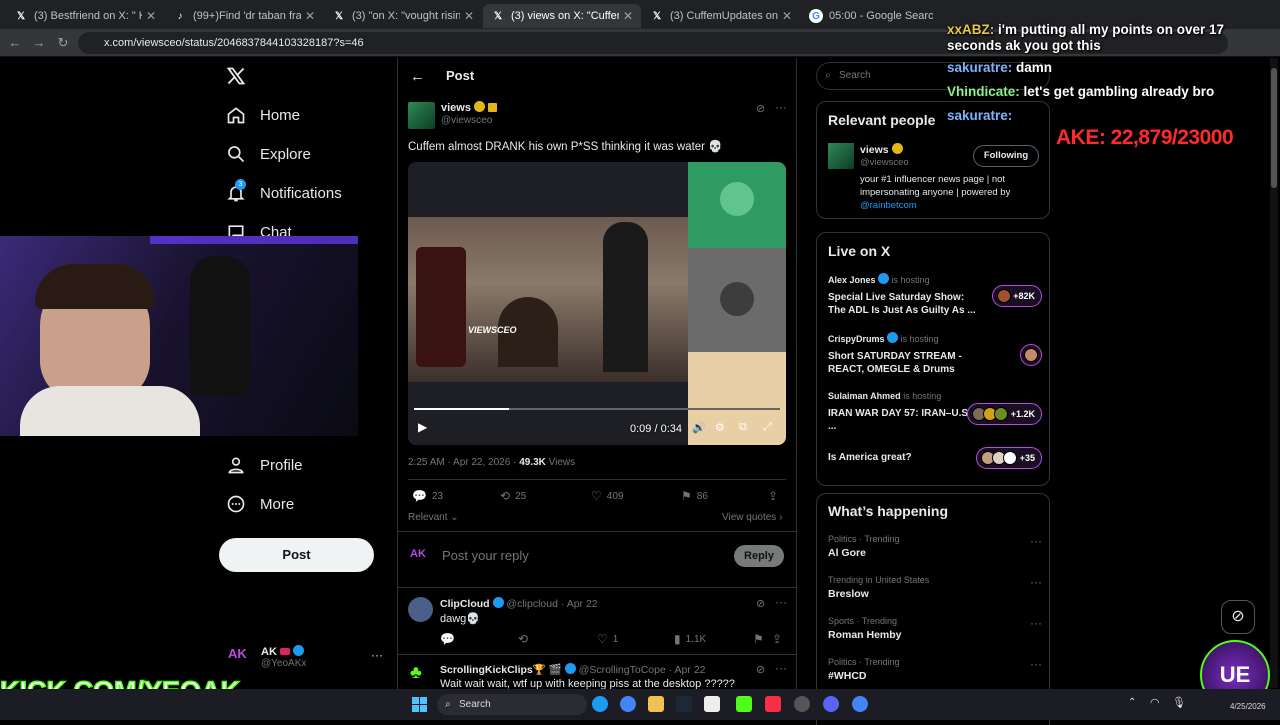  Describe the element at coordinates (600, 704) in the screenshot. I see `copilot-icon` at that location.